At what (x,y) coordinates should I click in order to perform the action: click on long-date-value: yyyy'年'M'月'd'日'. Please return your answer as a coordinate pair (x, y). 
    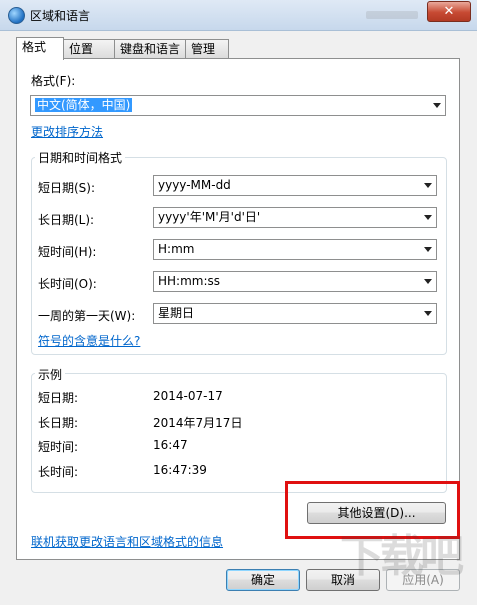
    Looking at the image, I should click on (209, 217).